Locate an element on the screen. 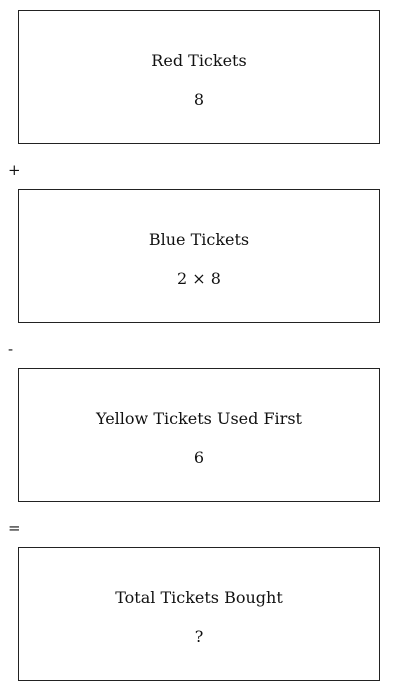 This screenshot has height=693, width=400. minus-operator: - is located at coordinates (11, 349).